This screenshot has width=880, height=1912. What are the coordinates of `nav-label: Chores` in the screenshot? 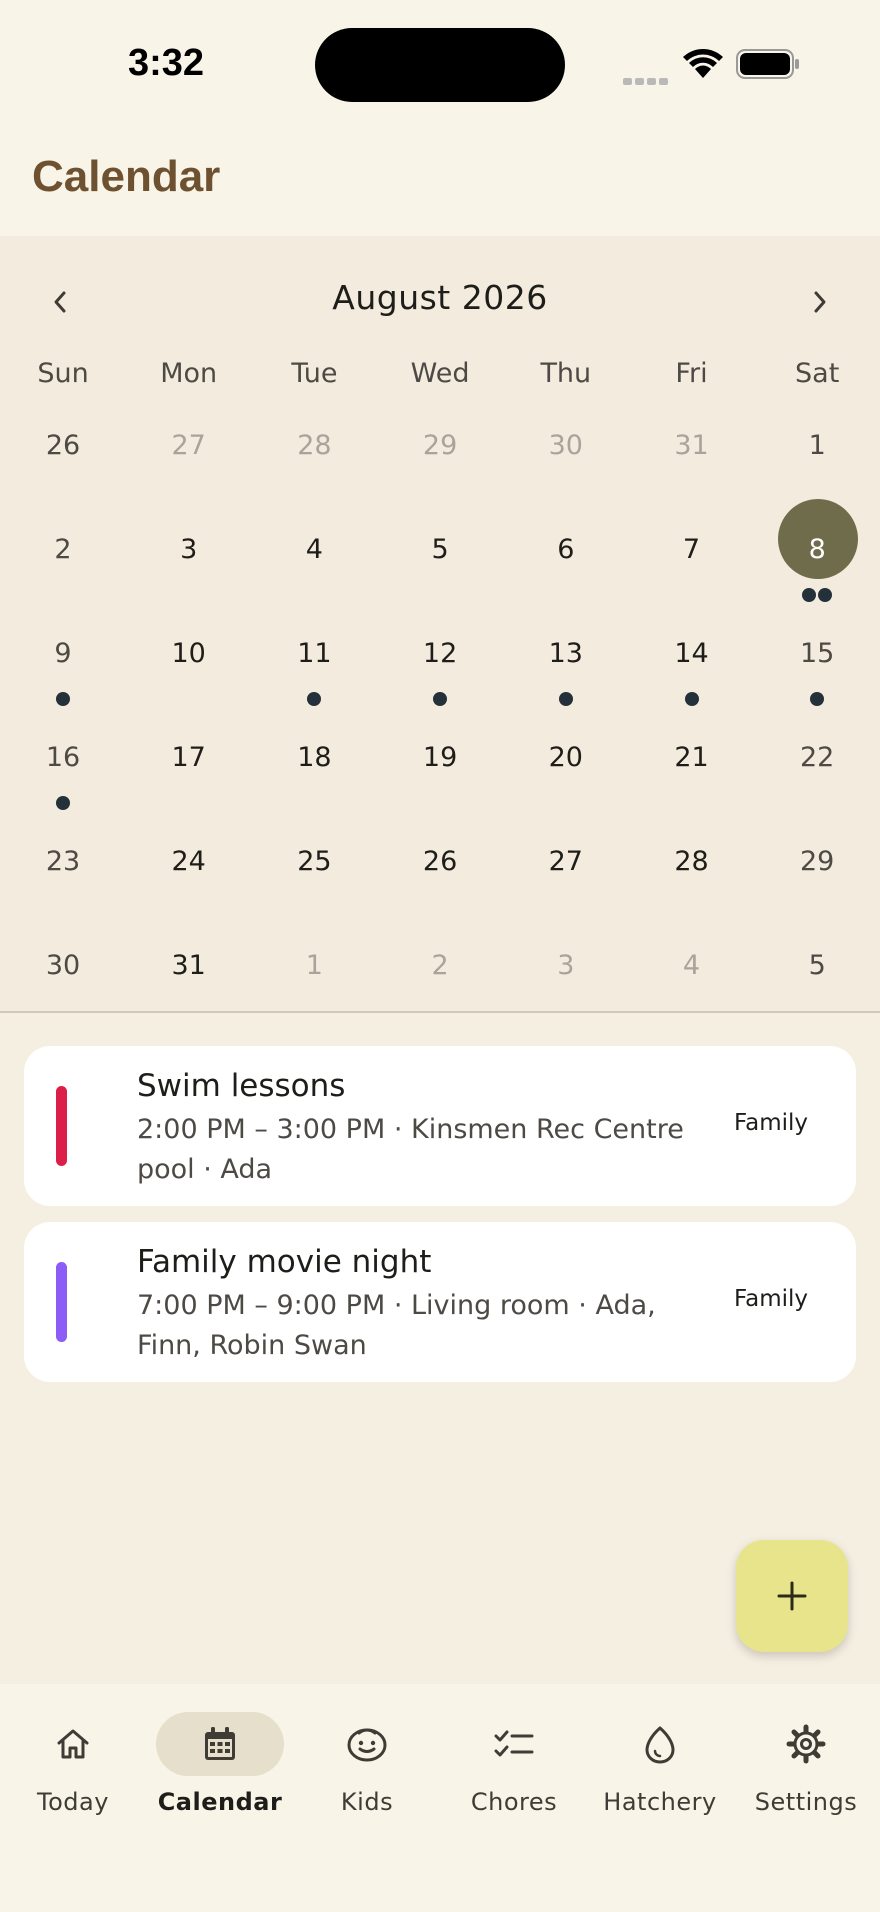 It's located at (514, 1802).